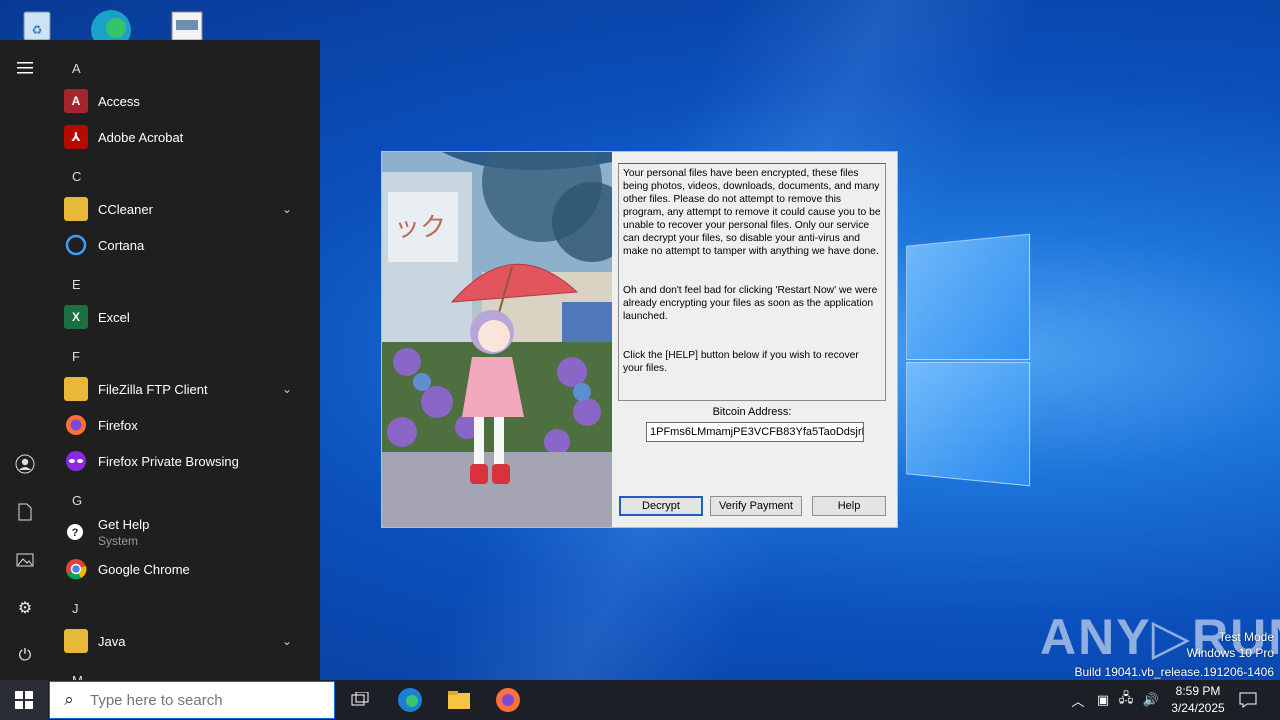  I want to click on section-letter-e: E, so click(76, 284).